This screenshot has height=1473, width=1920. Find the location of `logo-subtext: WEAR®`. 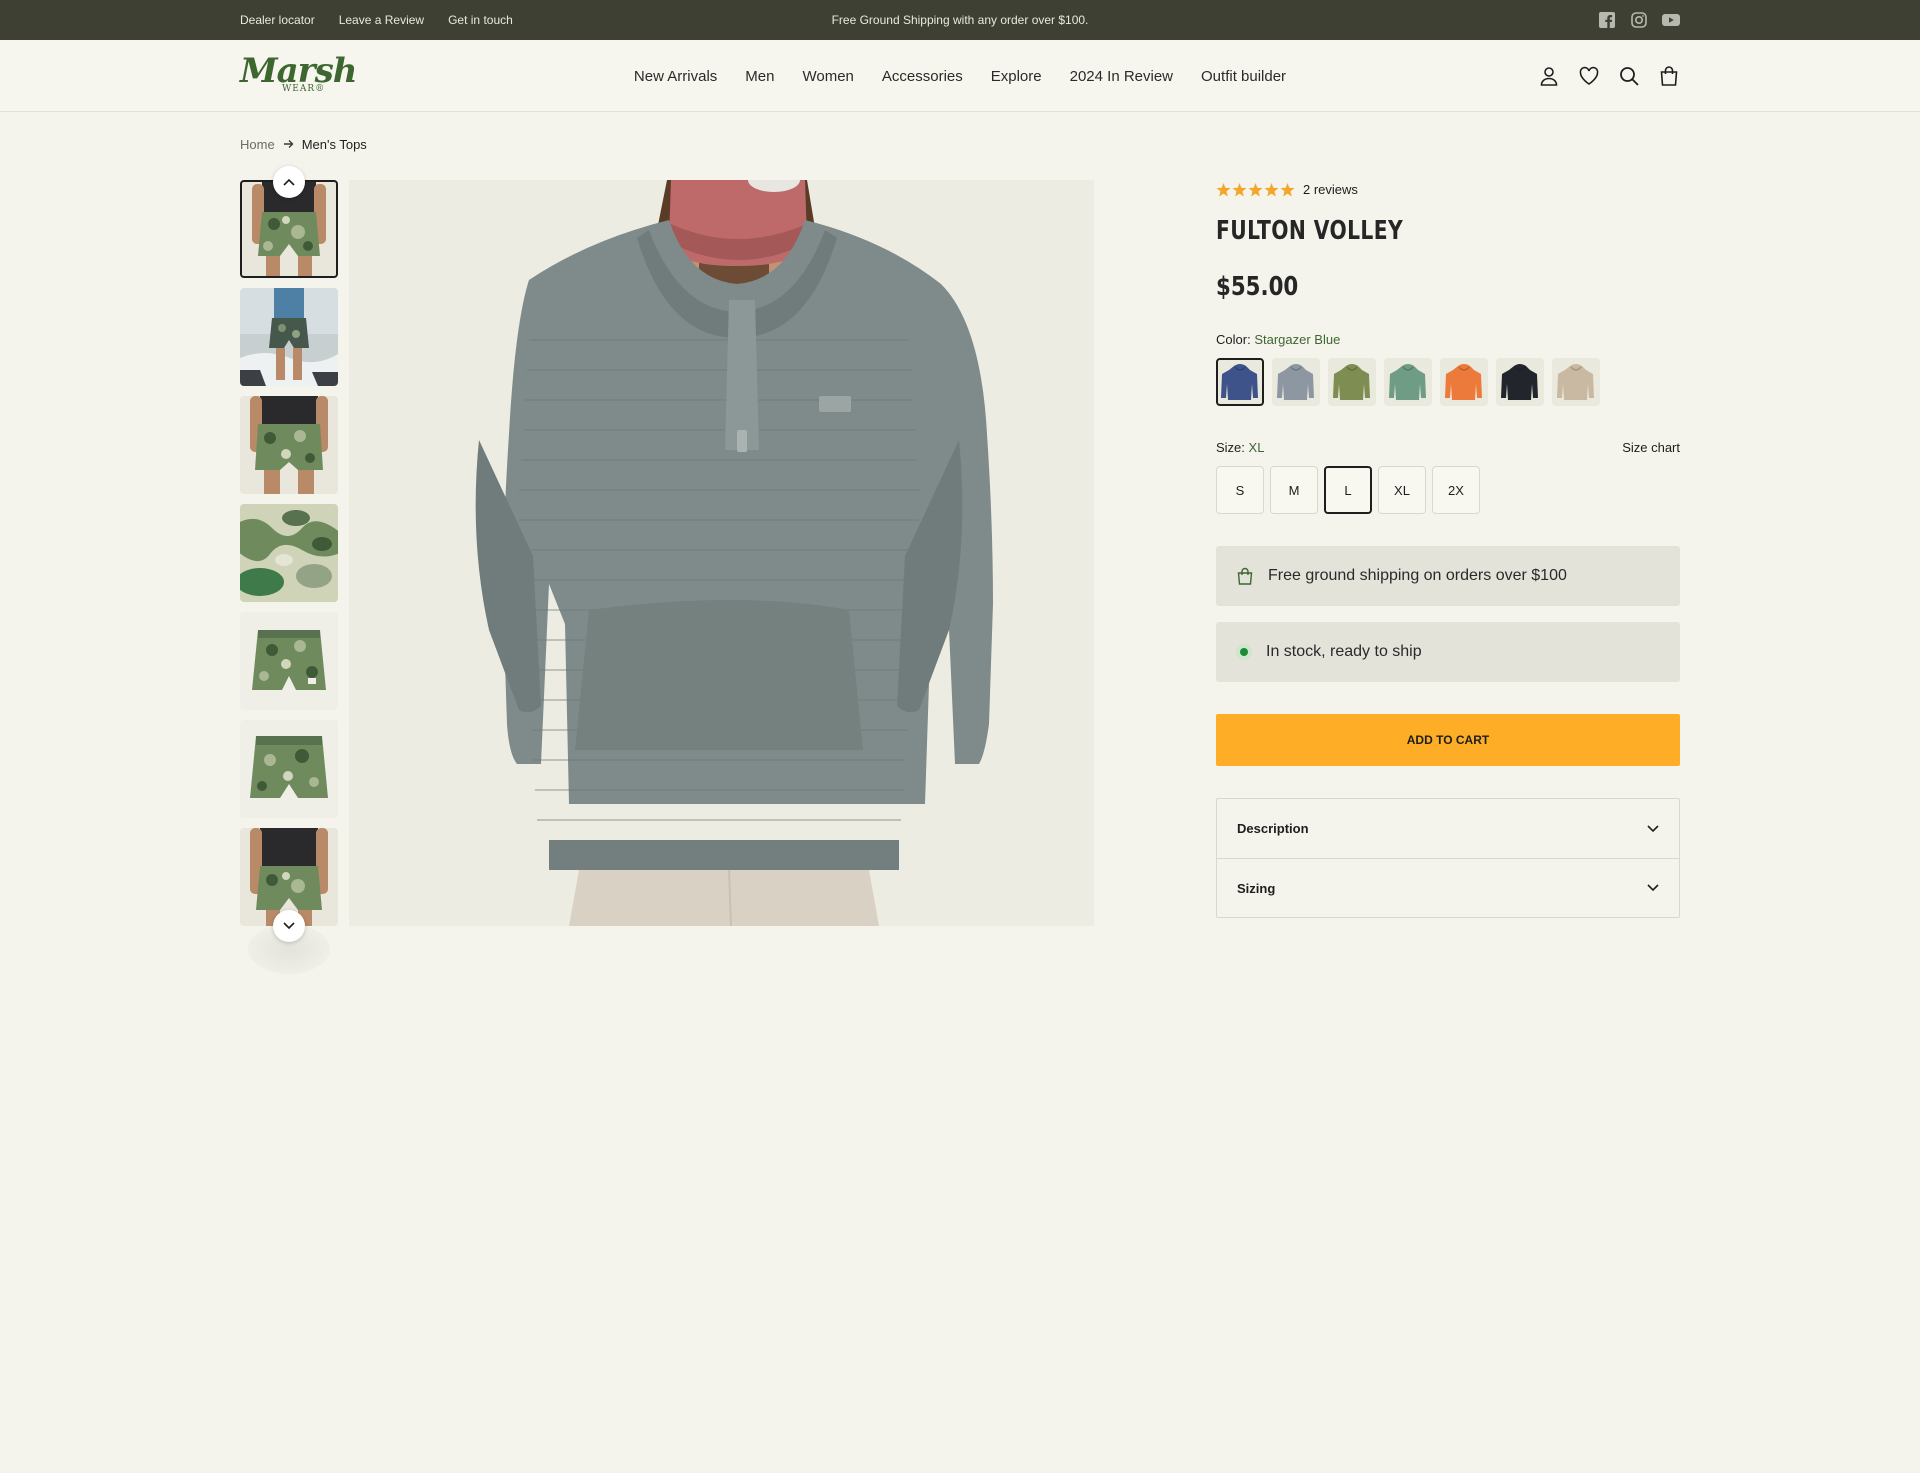

logo-subtext: WEAR® is located at coordinates (304, 89).